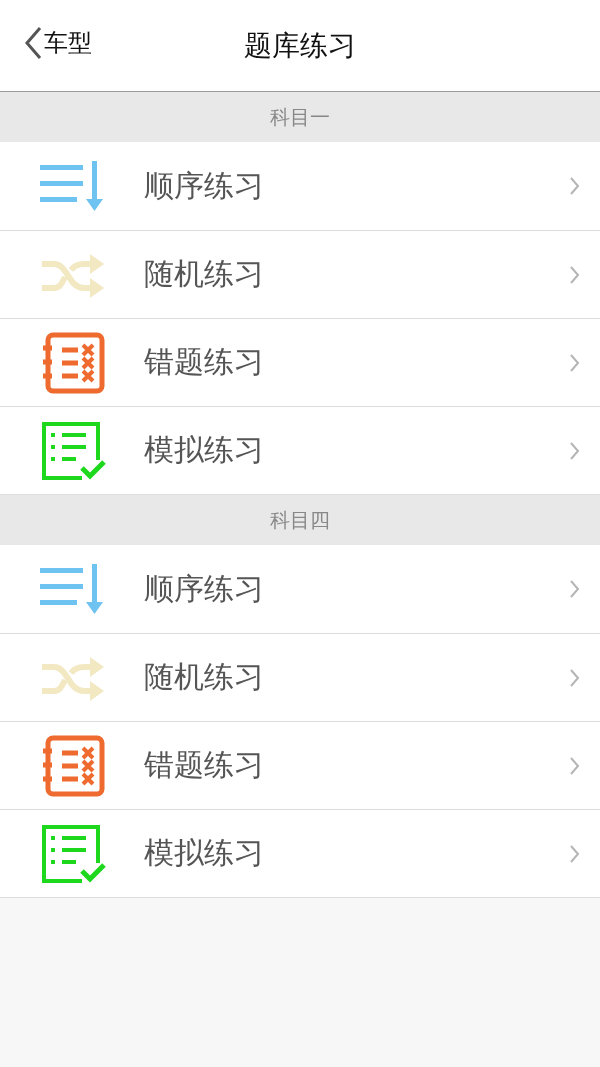  What do you see at coordinates (300, 117) in the screenshot?
I see `section-header: 科目一` at bounding box center [300, 117].